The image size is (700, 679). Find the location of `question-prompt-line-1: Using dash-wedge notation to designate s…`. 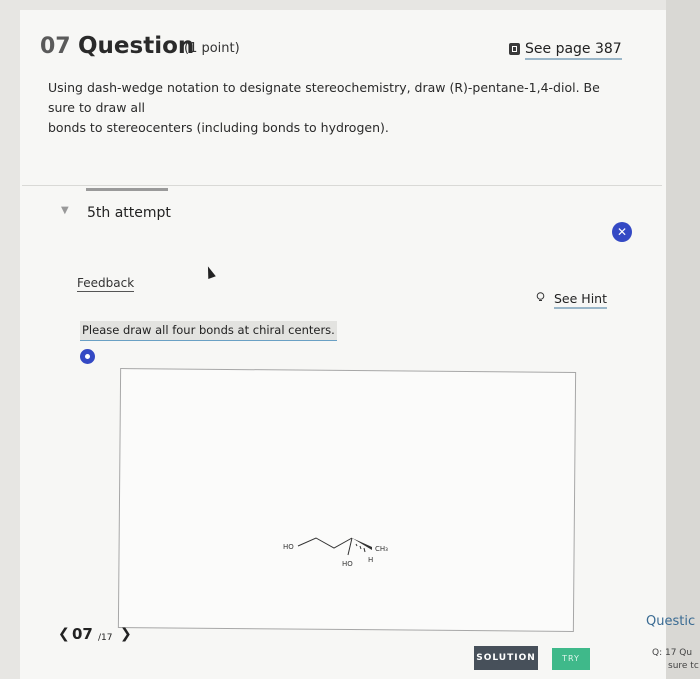

question-prompt-line-1: Using dash-wedge notation to designate s… is located at coordinates (324, 97).